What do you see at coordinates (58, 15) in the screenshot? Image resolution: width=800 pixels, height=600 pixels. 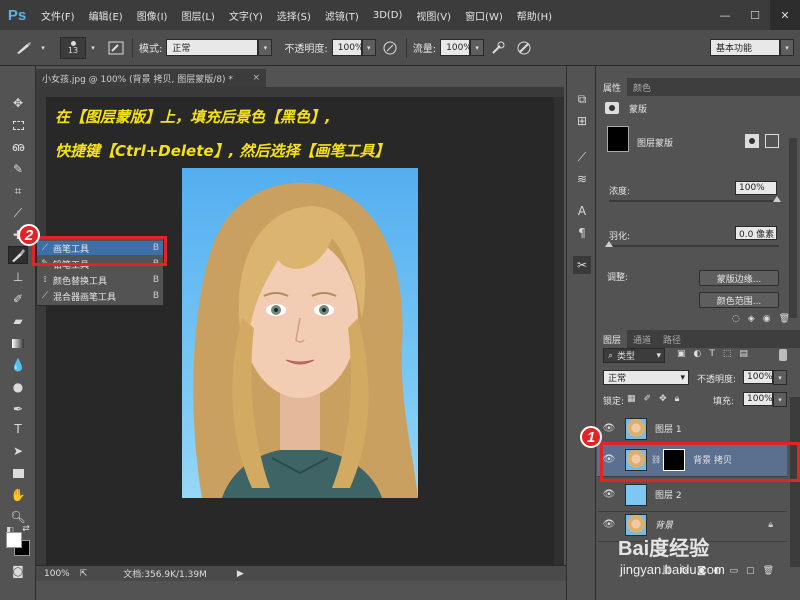 I see `menu-file: 文件(F)` at bounding box center [58, 15].